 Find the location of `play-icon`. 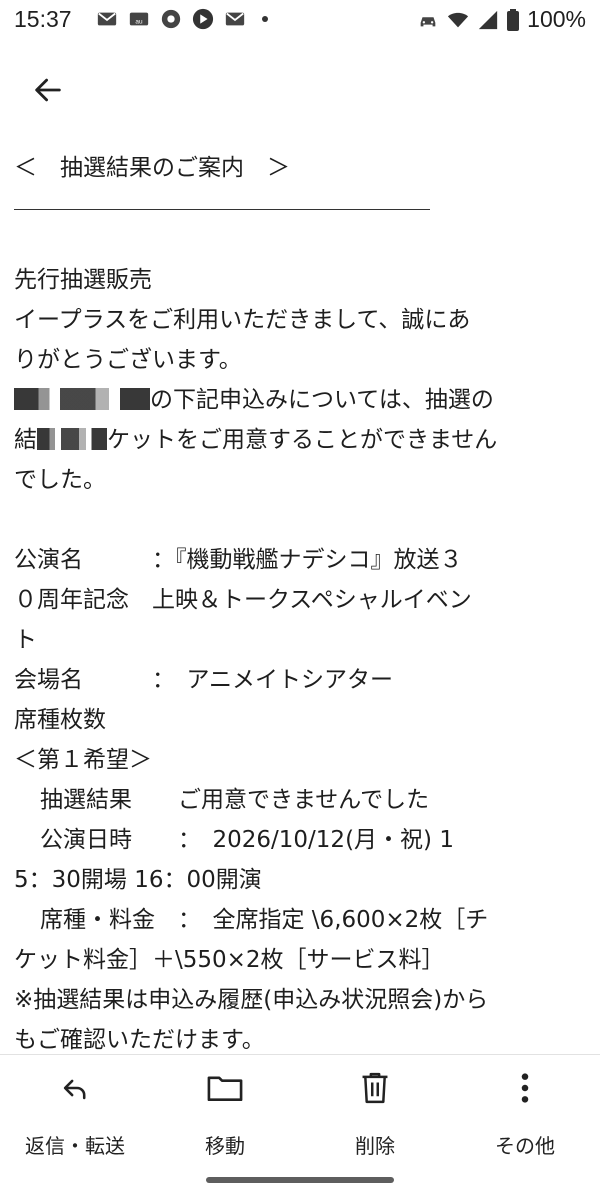

play-icon is located at coordinates (203, 19).